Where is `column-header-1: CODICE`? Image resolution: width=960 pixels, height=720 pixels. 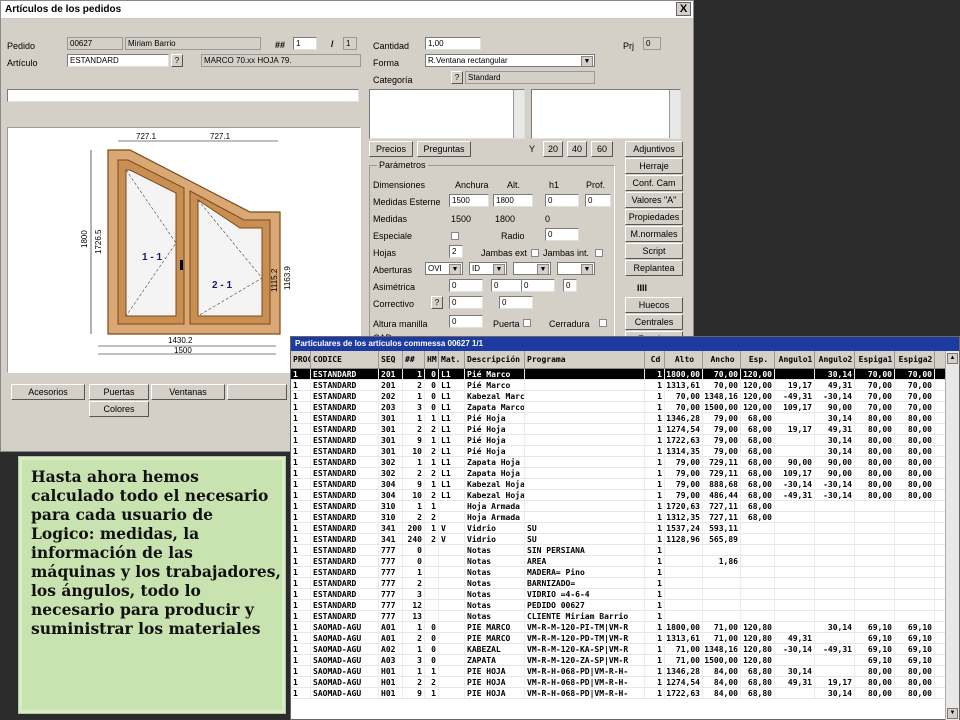 column-header-1: CODICE is located at coordinates (345, 359).